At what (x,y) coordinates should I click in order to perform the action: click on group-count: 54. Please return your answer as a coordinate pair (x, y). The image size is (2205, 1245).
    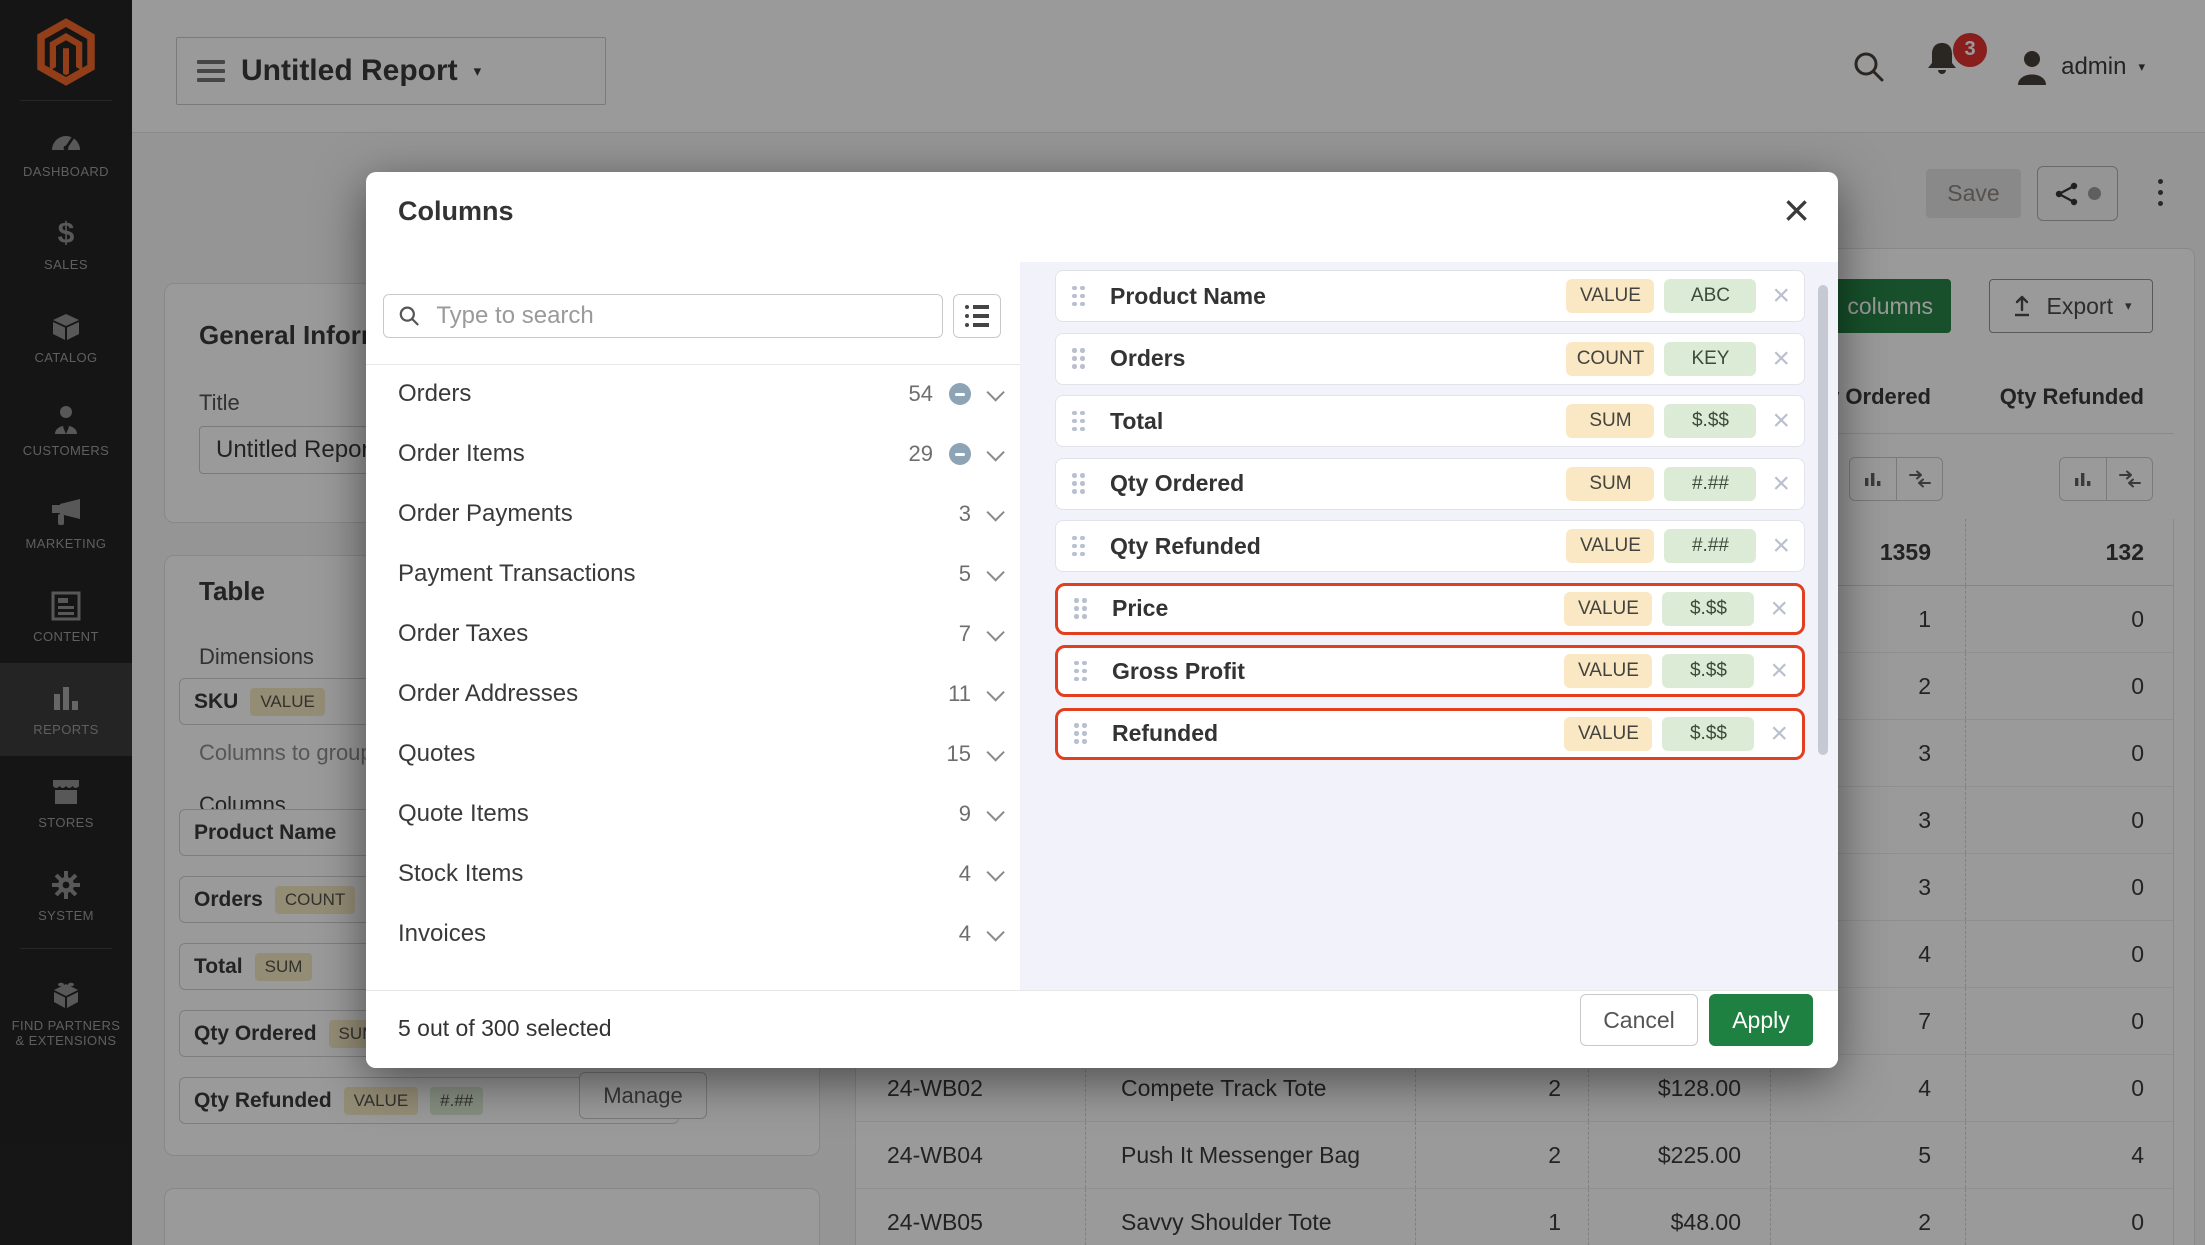
    Looking at the image, I should click on (920, 393).